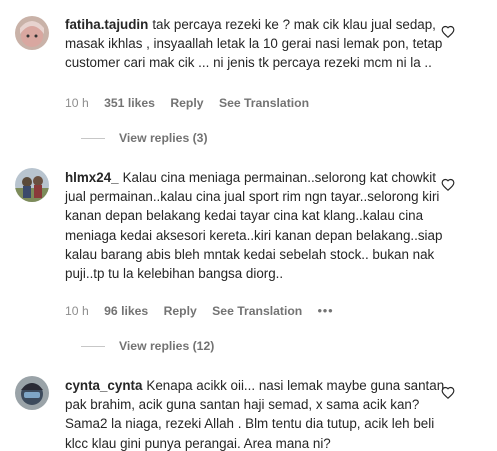 This screenshot has height=451, width=497. What do you see at coordinates (103, 385) in the screenshot?
I see `comment-username: cynta_cynta` at bounding box center [103, 385].